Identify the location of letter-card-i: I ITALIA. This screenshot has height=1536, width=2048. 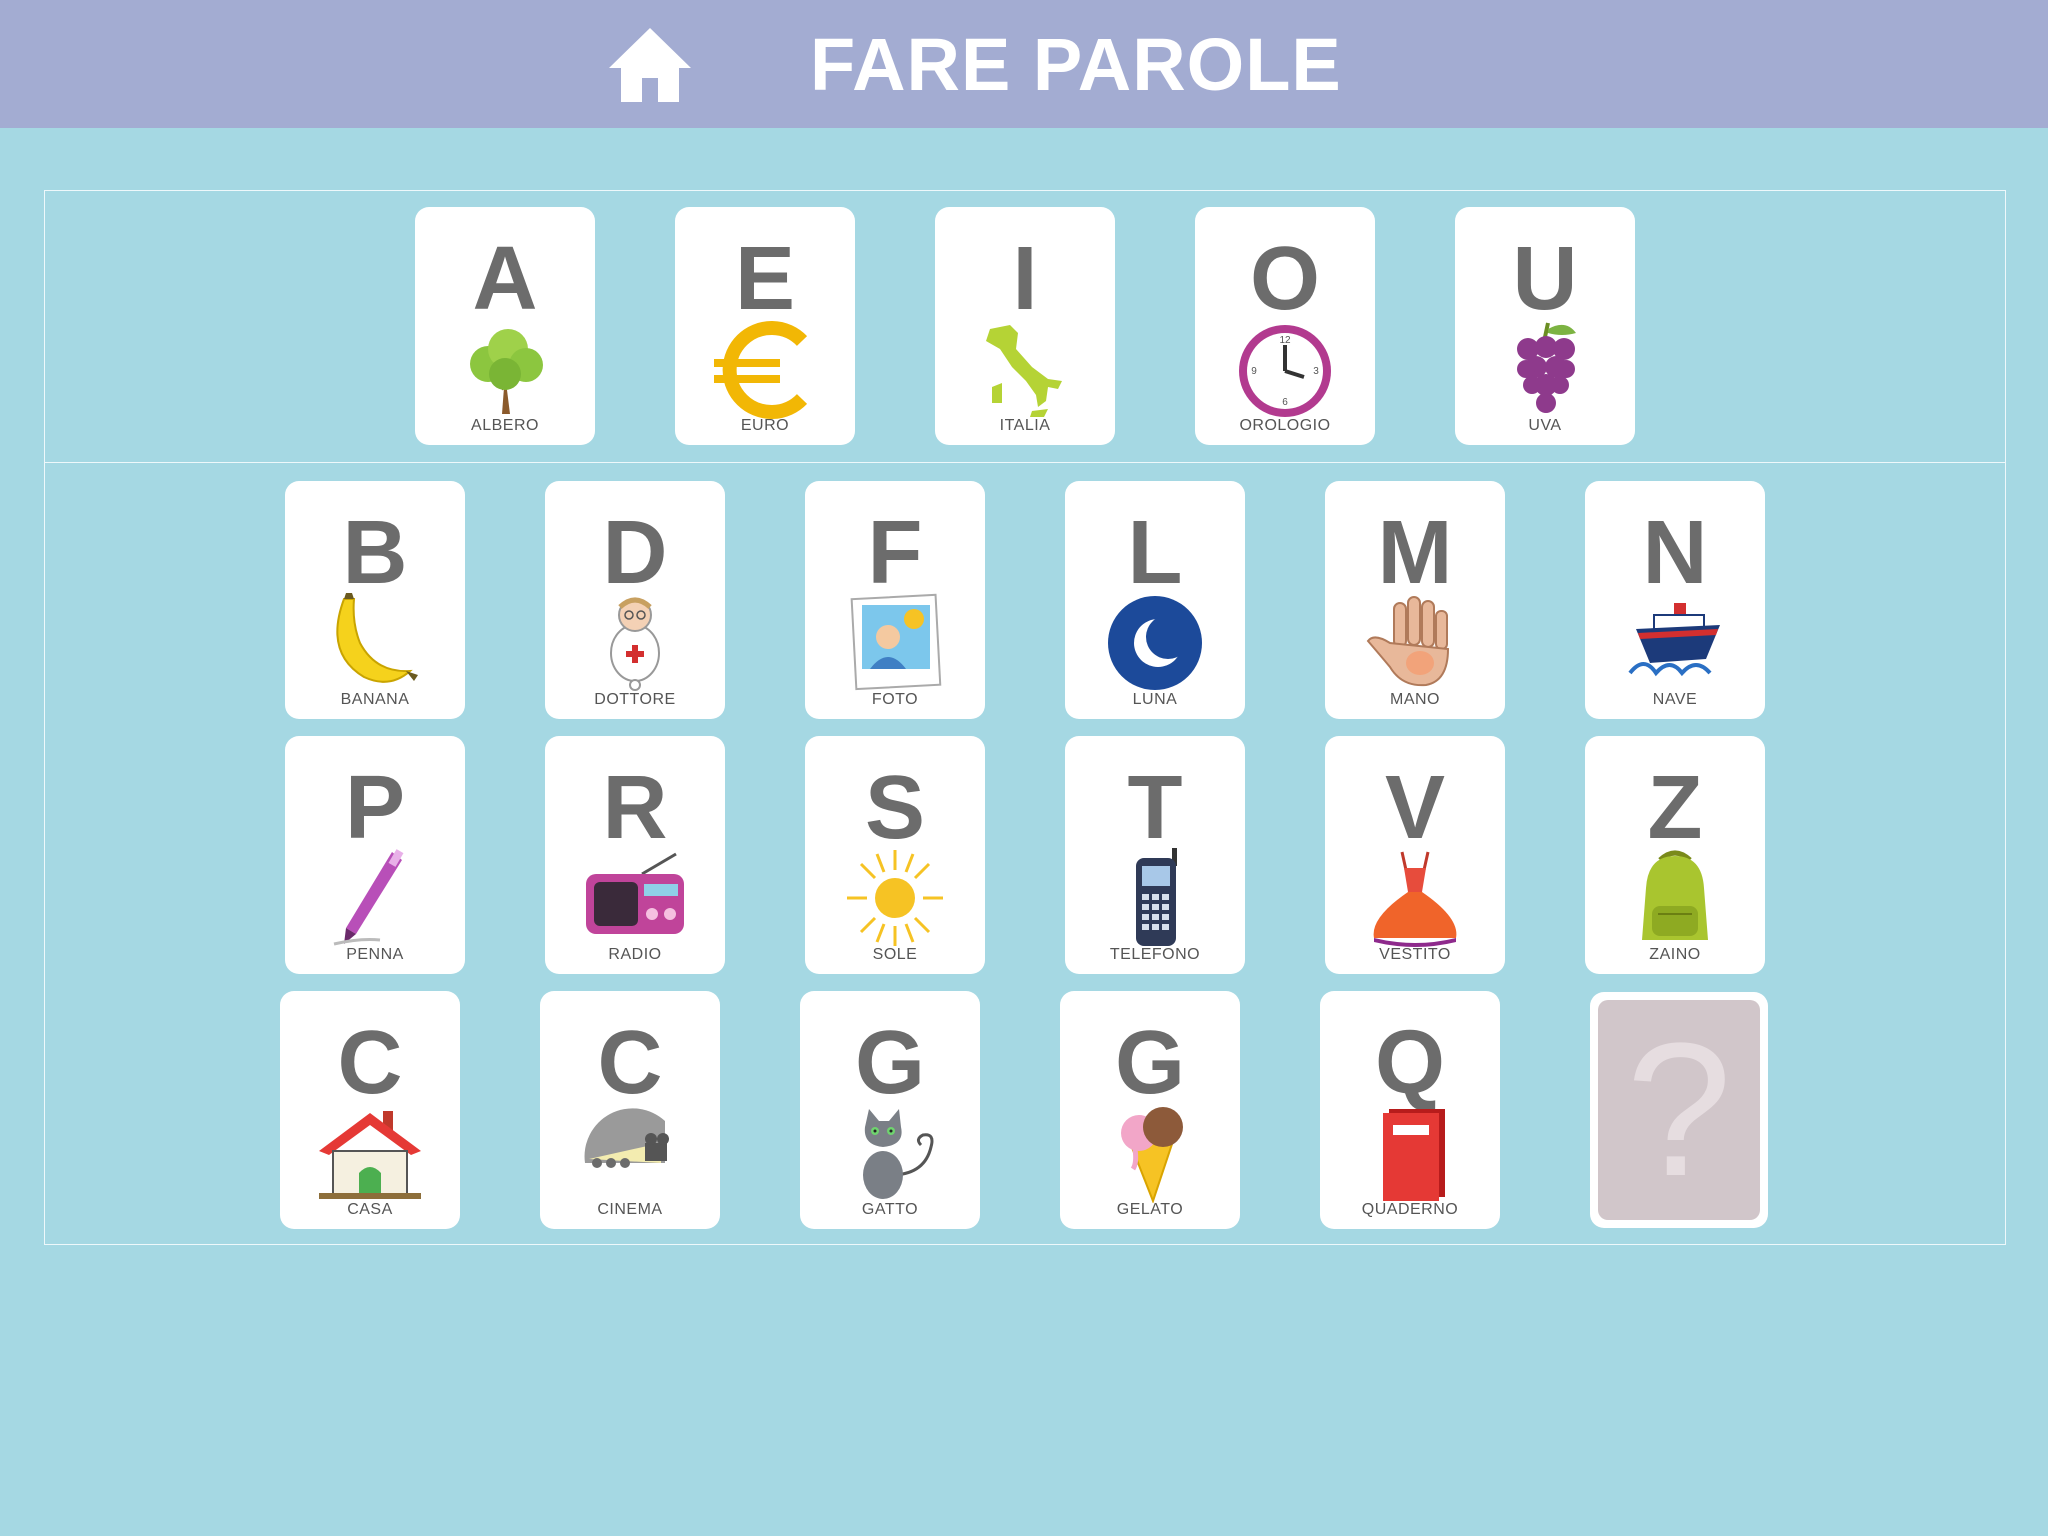
(1025, 326).